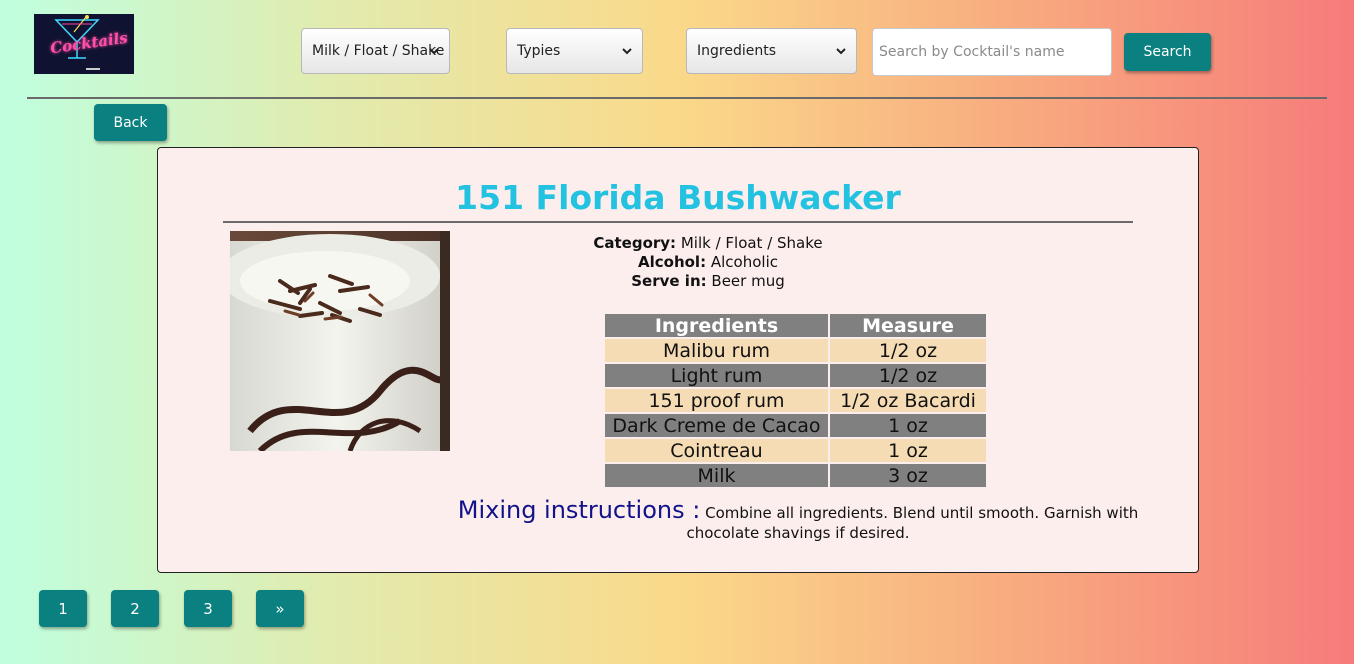  I want to click on ingredient-name: Dark Creme de Cacao, so click(716, 425).